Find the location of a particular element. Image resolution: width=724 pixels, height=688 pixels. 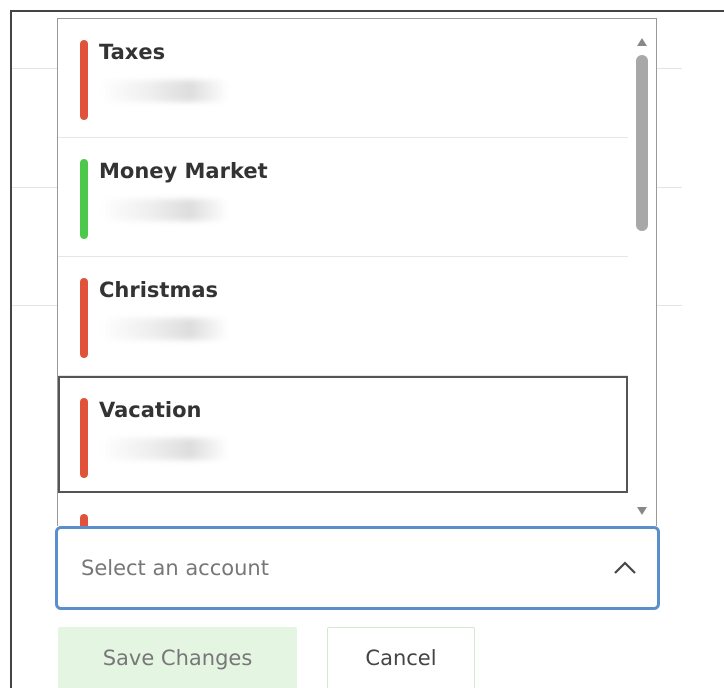

placeholder-text: Select an account is located at coordinates (175, 568).